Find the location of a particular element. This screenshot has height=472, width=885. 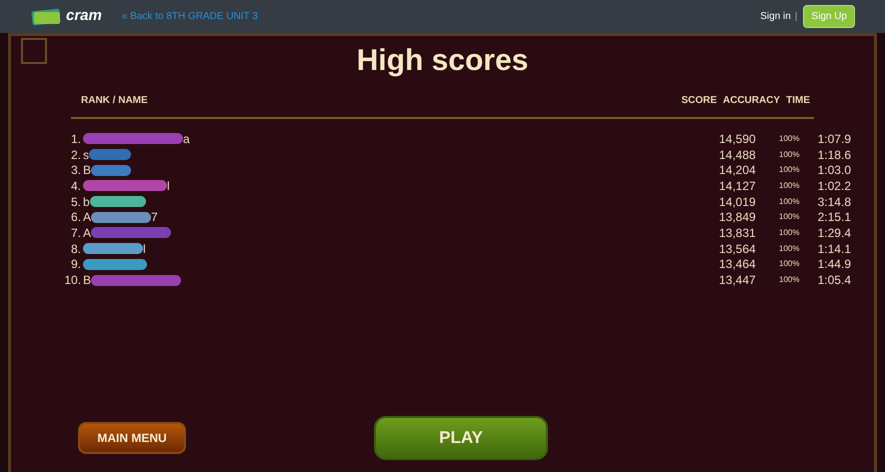

cards-logo-icon is located at coordinates (46, 17).